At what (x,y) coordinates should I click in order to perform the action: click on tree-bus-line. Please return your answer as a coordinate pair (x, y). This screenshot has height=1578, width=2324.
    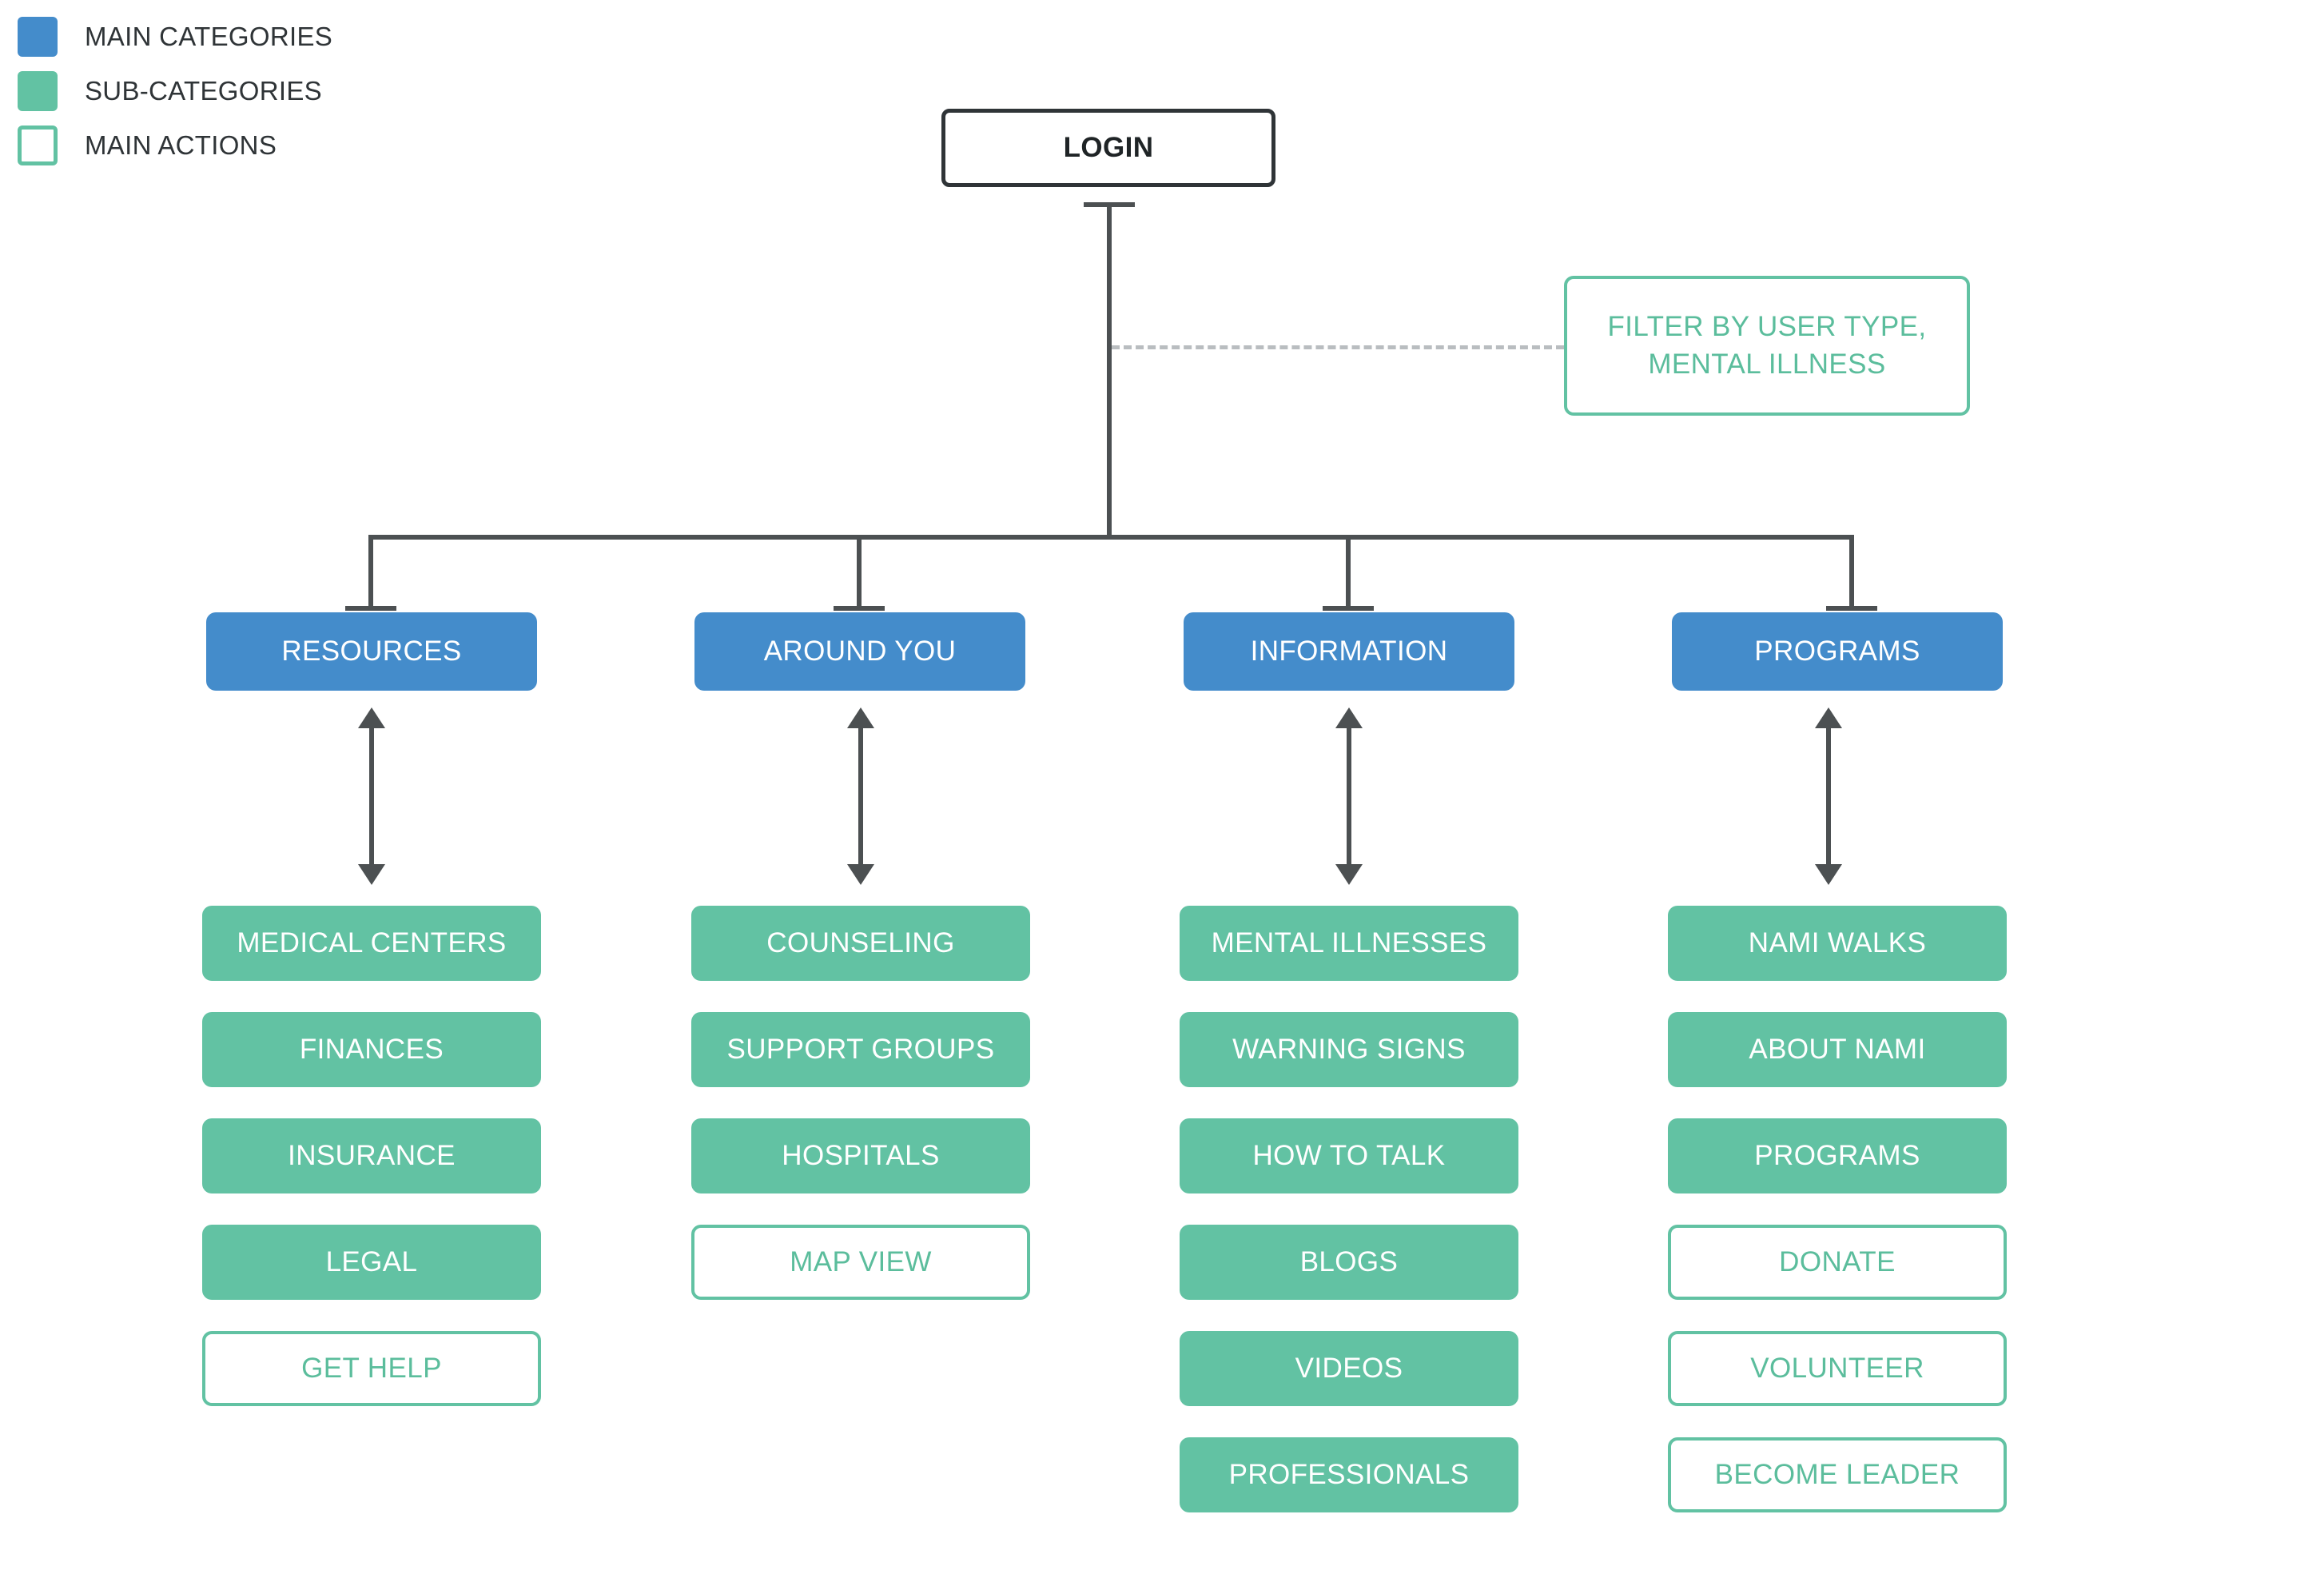
    Looking at the image, I should click on (1111, 537).